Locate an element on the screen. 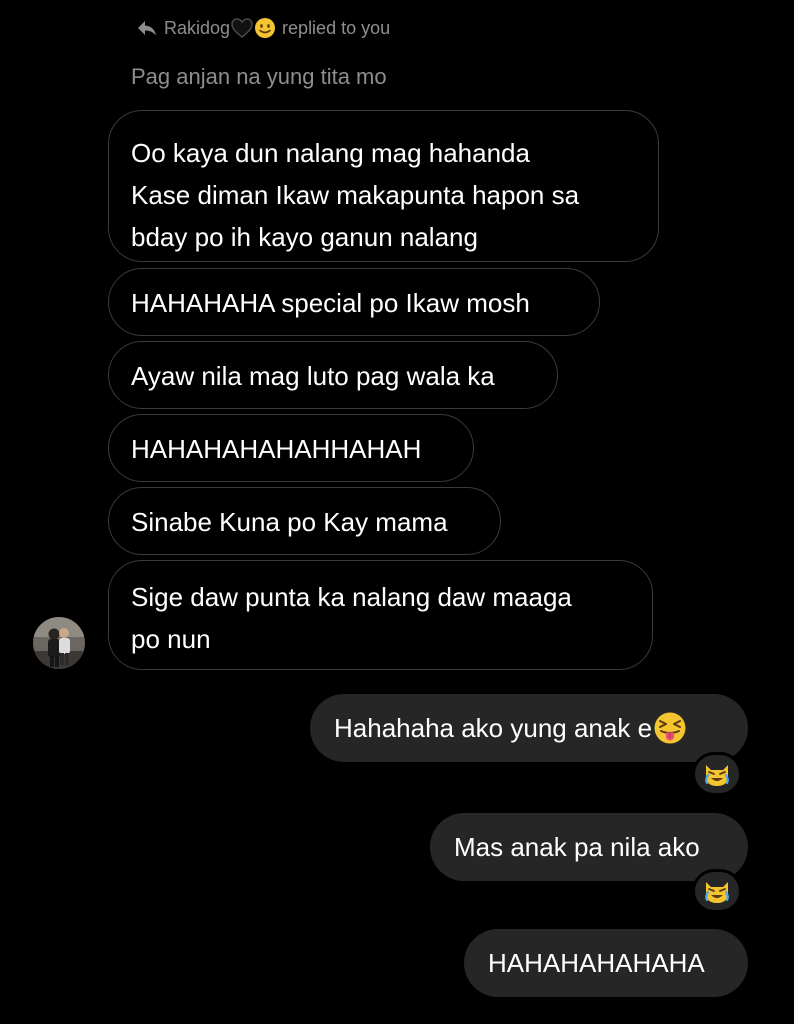 The width and height of the screenshot is (794, 1024). incoming-message: Sinabe Kuna po Kay mama is located at coordinates (304, 521).